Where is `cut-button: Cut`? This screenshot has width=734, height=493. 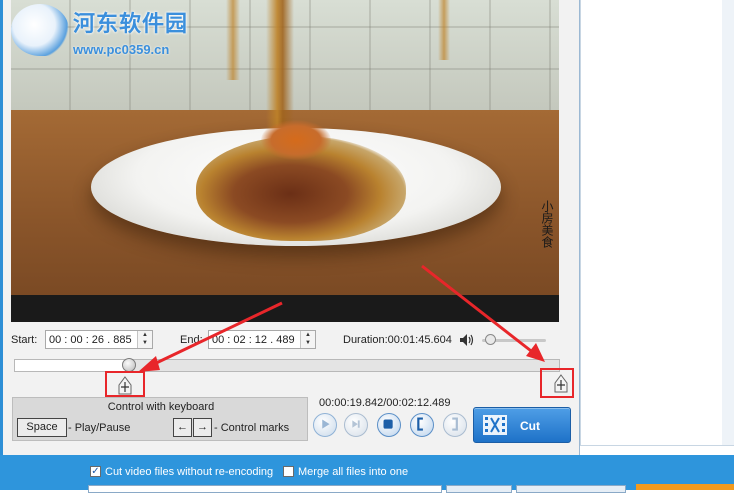 cut-button: Cut is located at coordinates (522, 425).